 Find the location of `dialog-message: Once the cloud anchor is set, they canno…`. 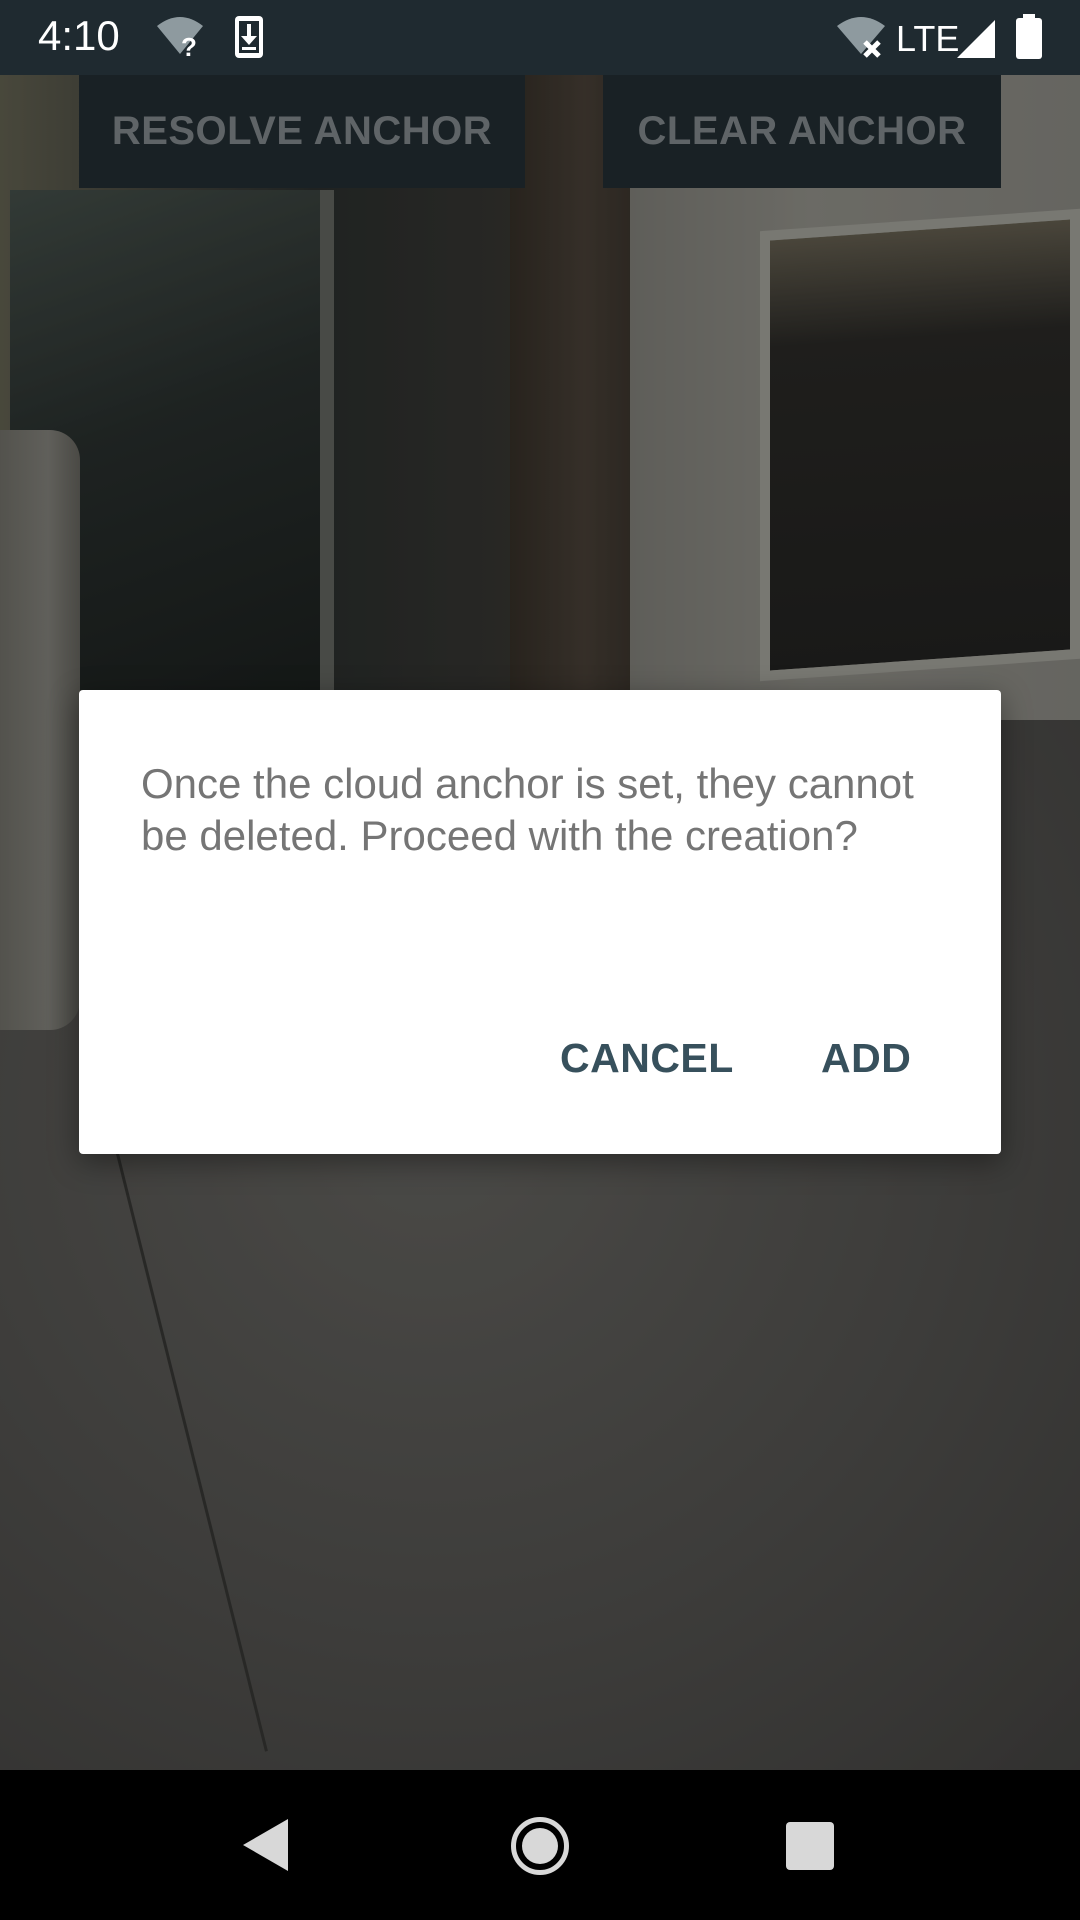

dialog-message: Once the cloud anchor is set, they canno… is located at coordinates (527, 809).